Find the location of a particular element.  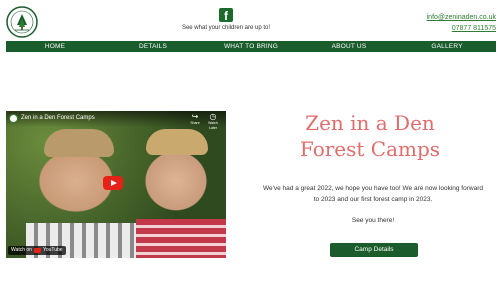

share-icon: ↪ is located at coordinates (195, 116).